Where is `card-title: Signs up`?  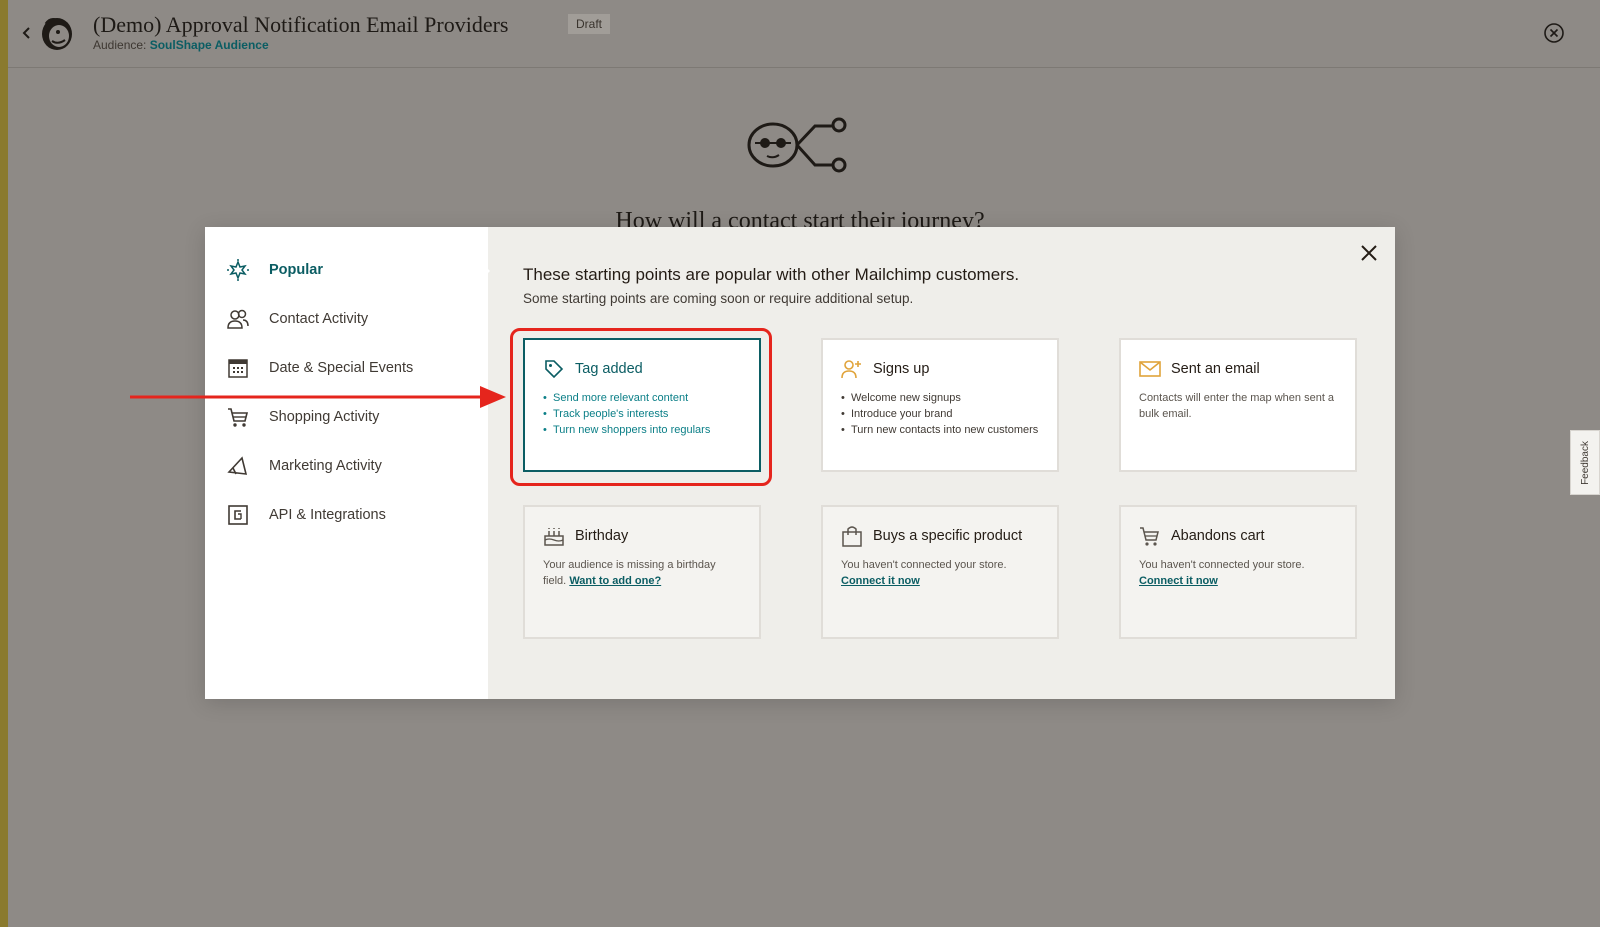
card-title: Signs up is located at coordinates (901, 369).